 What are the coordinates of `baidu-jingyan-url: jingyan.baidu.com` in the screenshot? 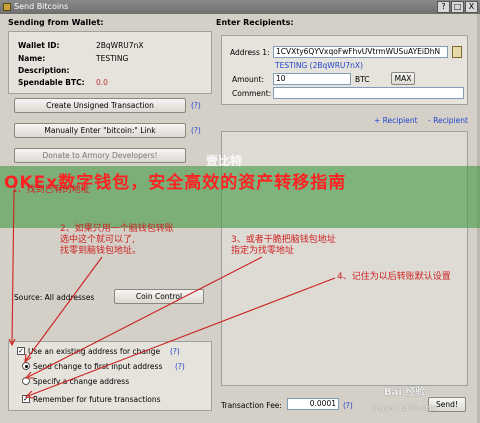 It's located at (404, 408).